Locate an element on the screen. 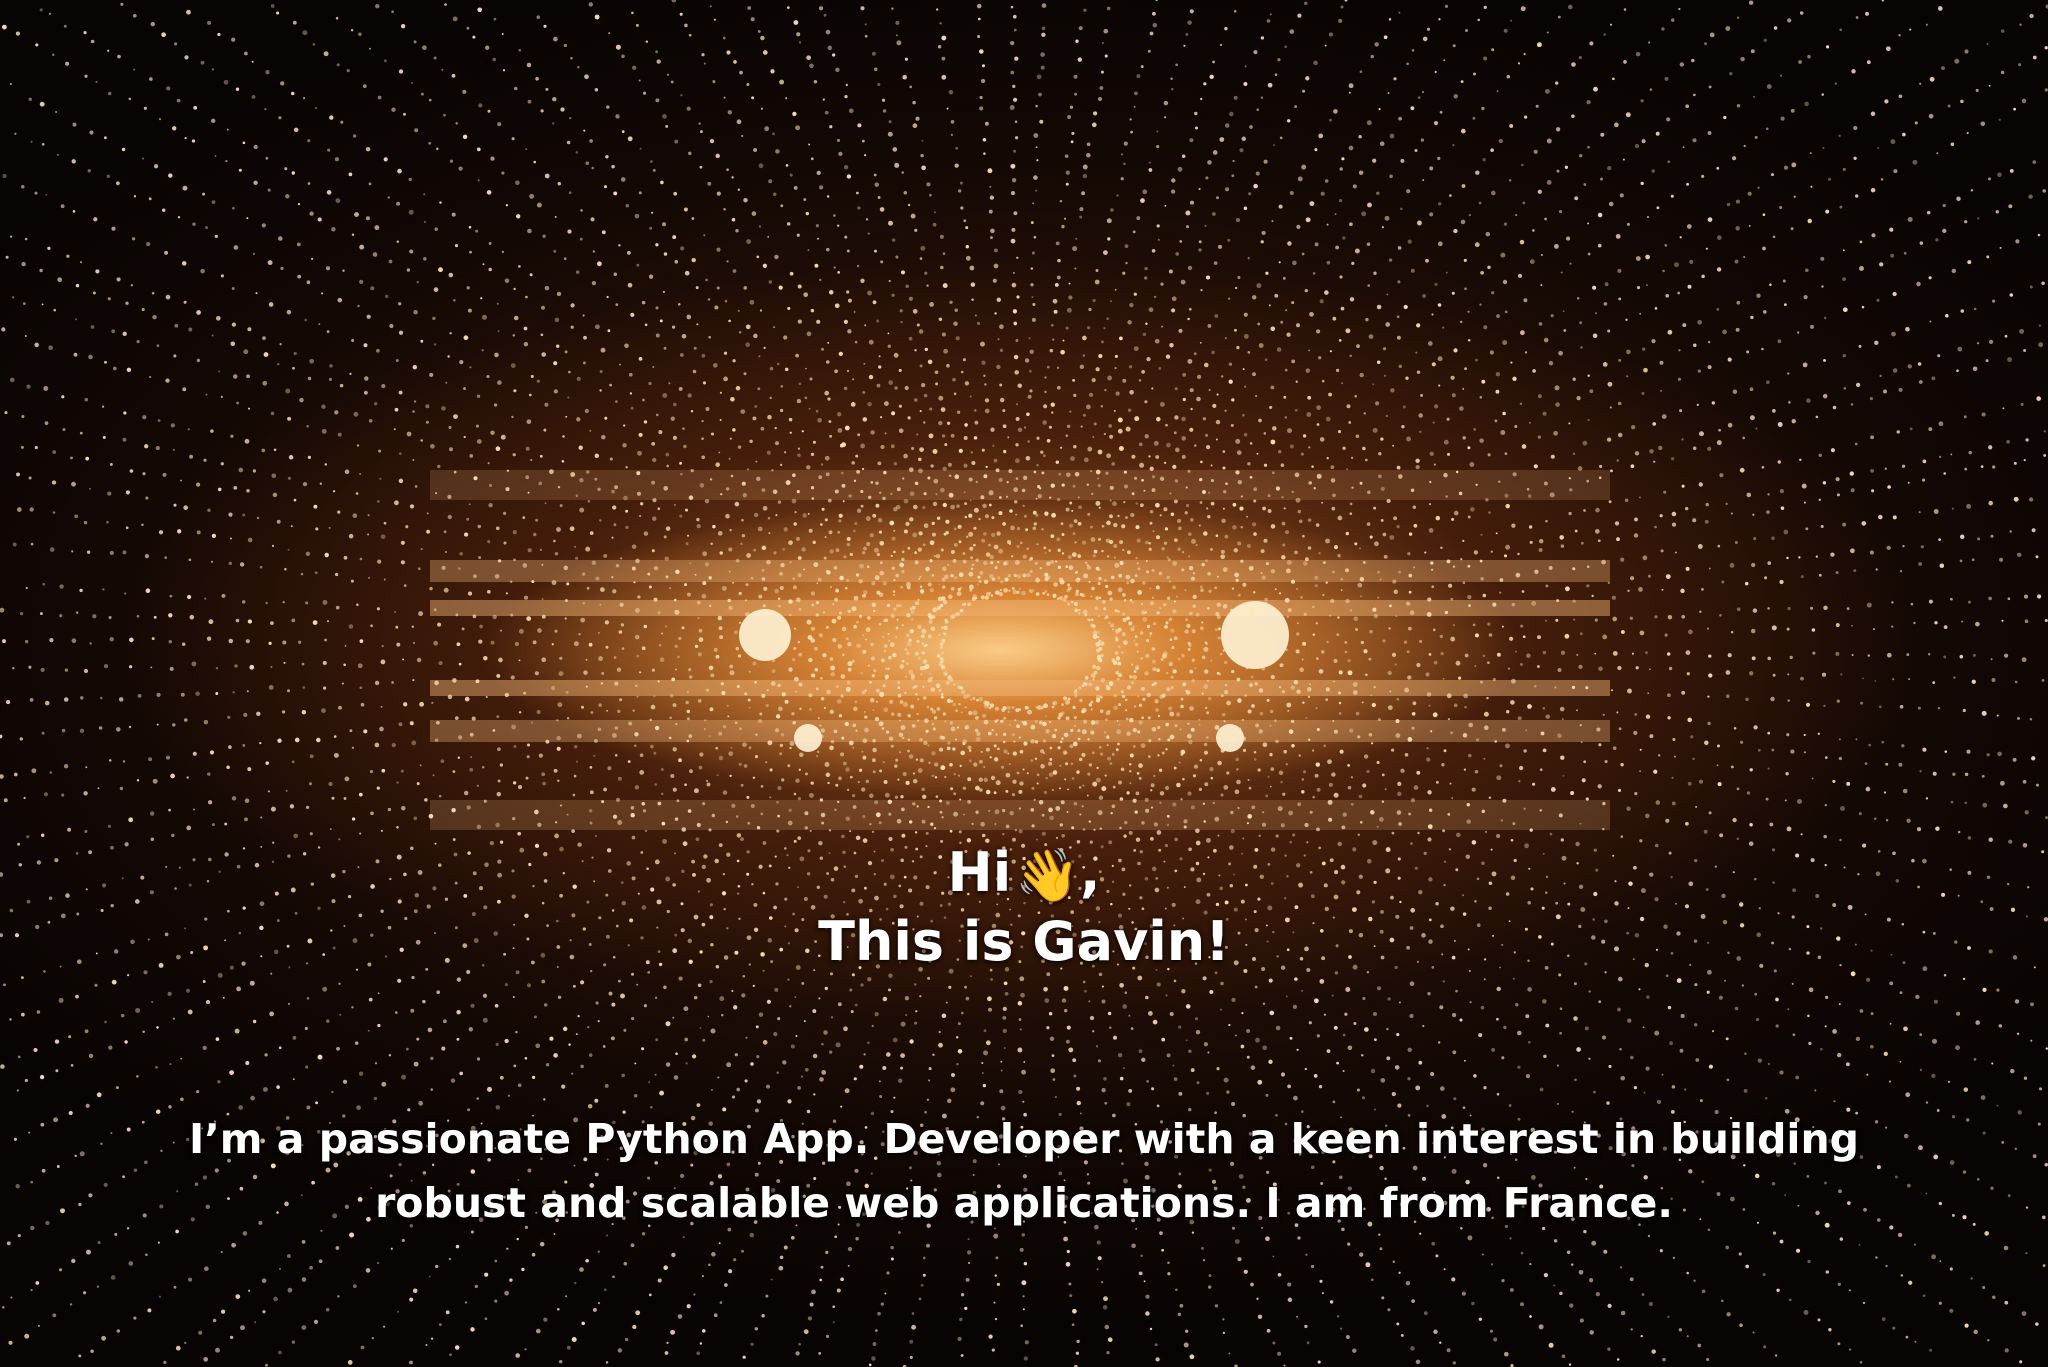 This screenshot has width=2048, height=1367. name-line: This is Gavin! is located at coordinates (1024, 942).